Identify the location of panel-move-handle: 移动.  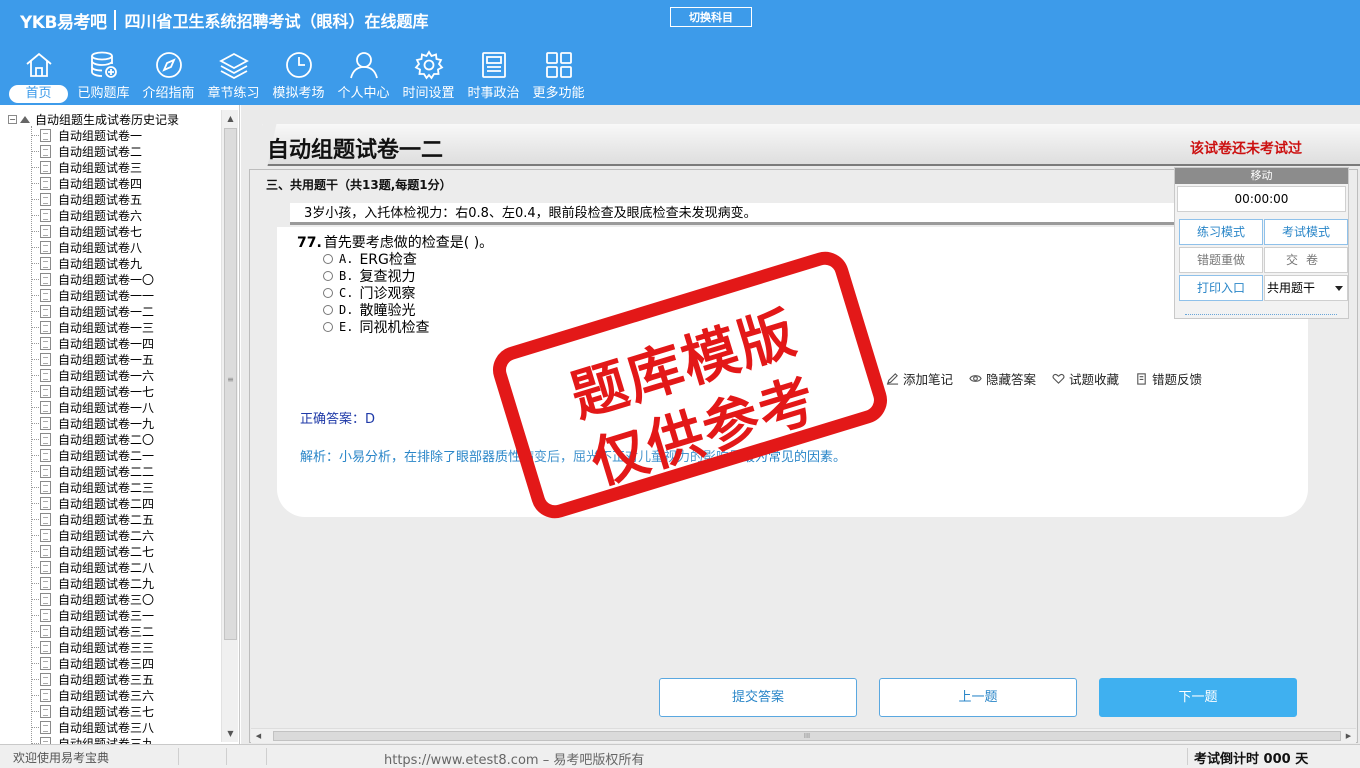
(1261, 176).